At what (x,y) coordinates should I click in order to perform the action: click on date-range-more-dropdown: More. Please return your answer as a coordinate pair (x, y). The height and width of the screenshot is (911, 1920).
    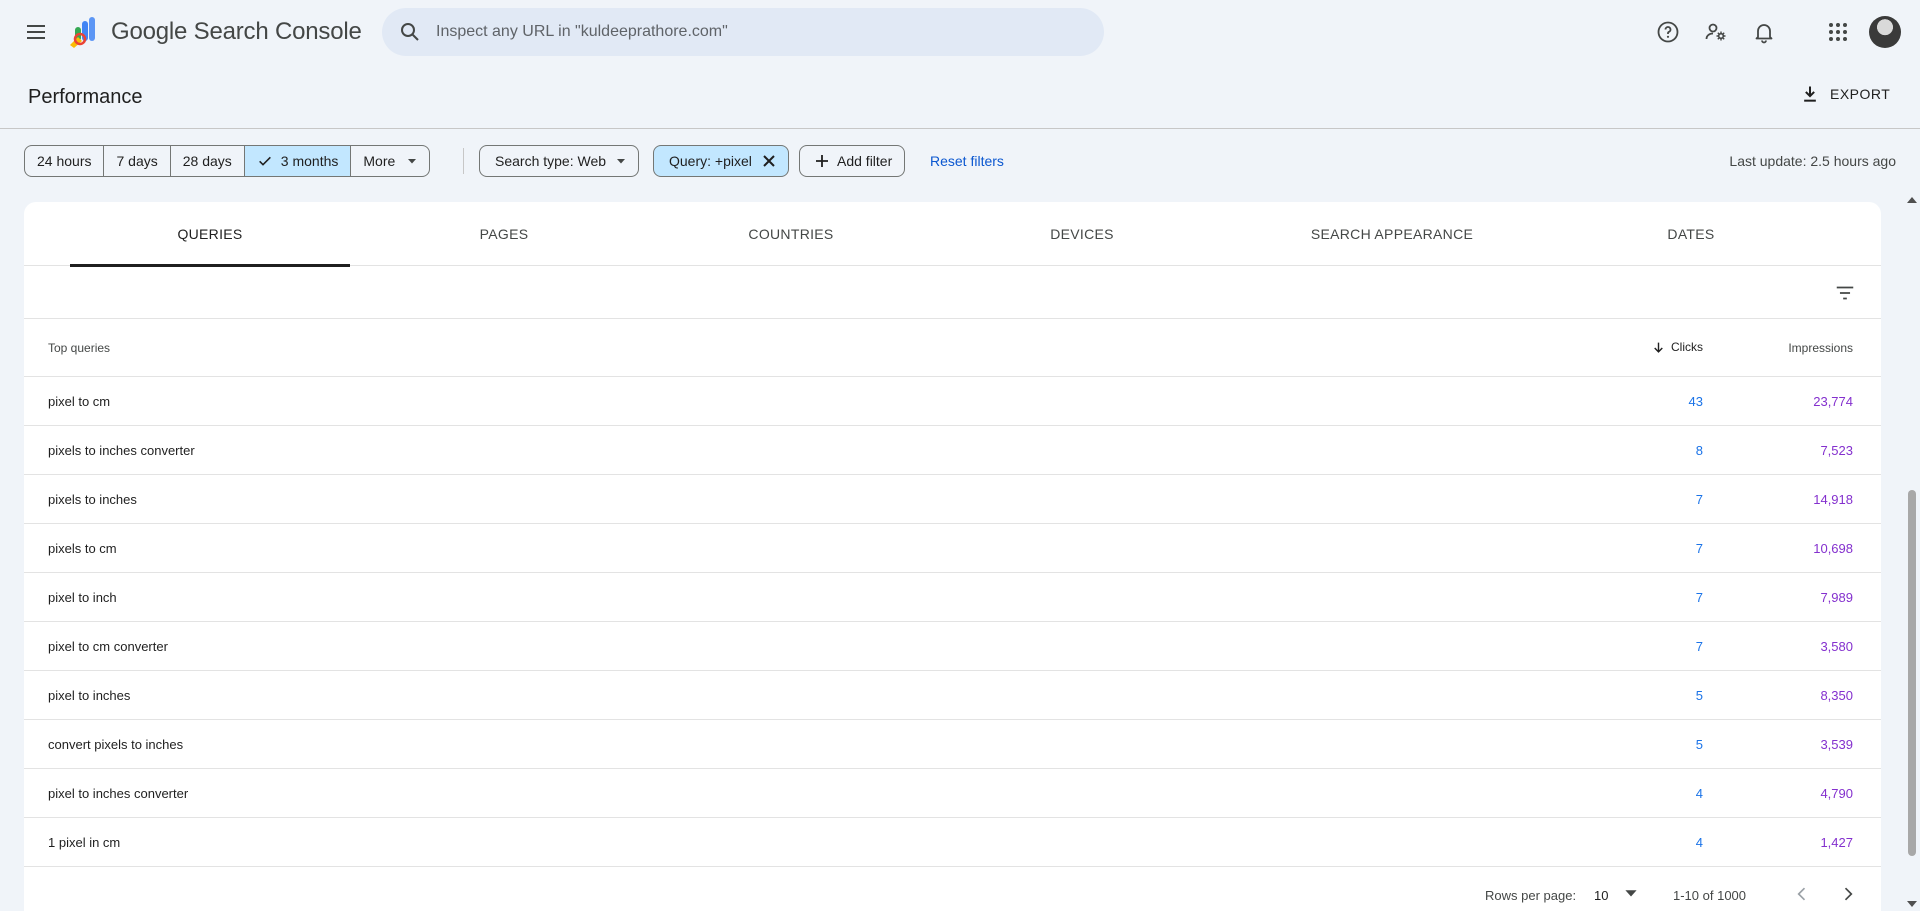
    Looking at the image, I should click on (390, 161).